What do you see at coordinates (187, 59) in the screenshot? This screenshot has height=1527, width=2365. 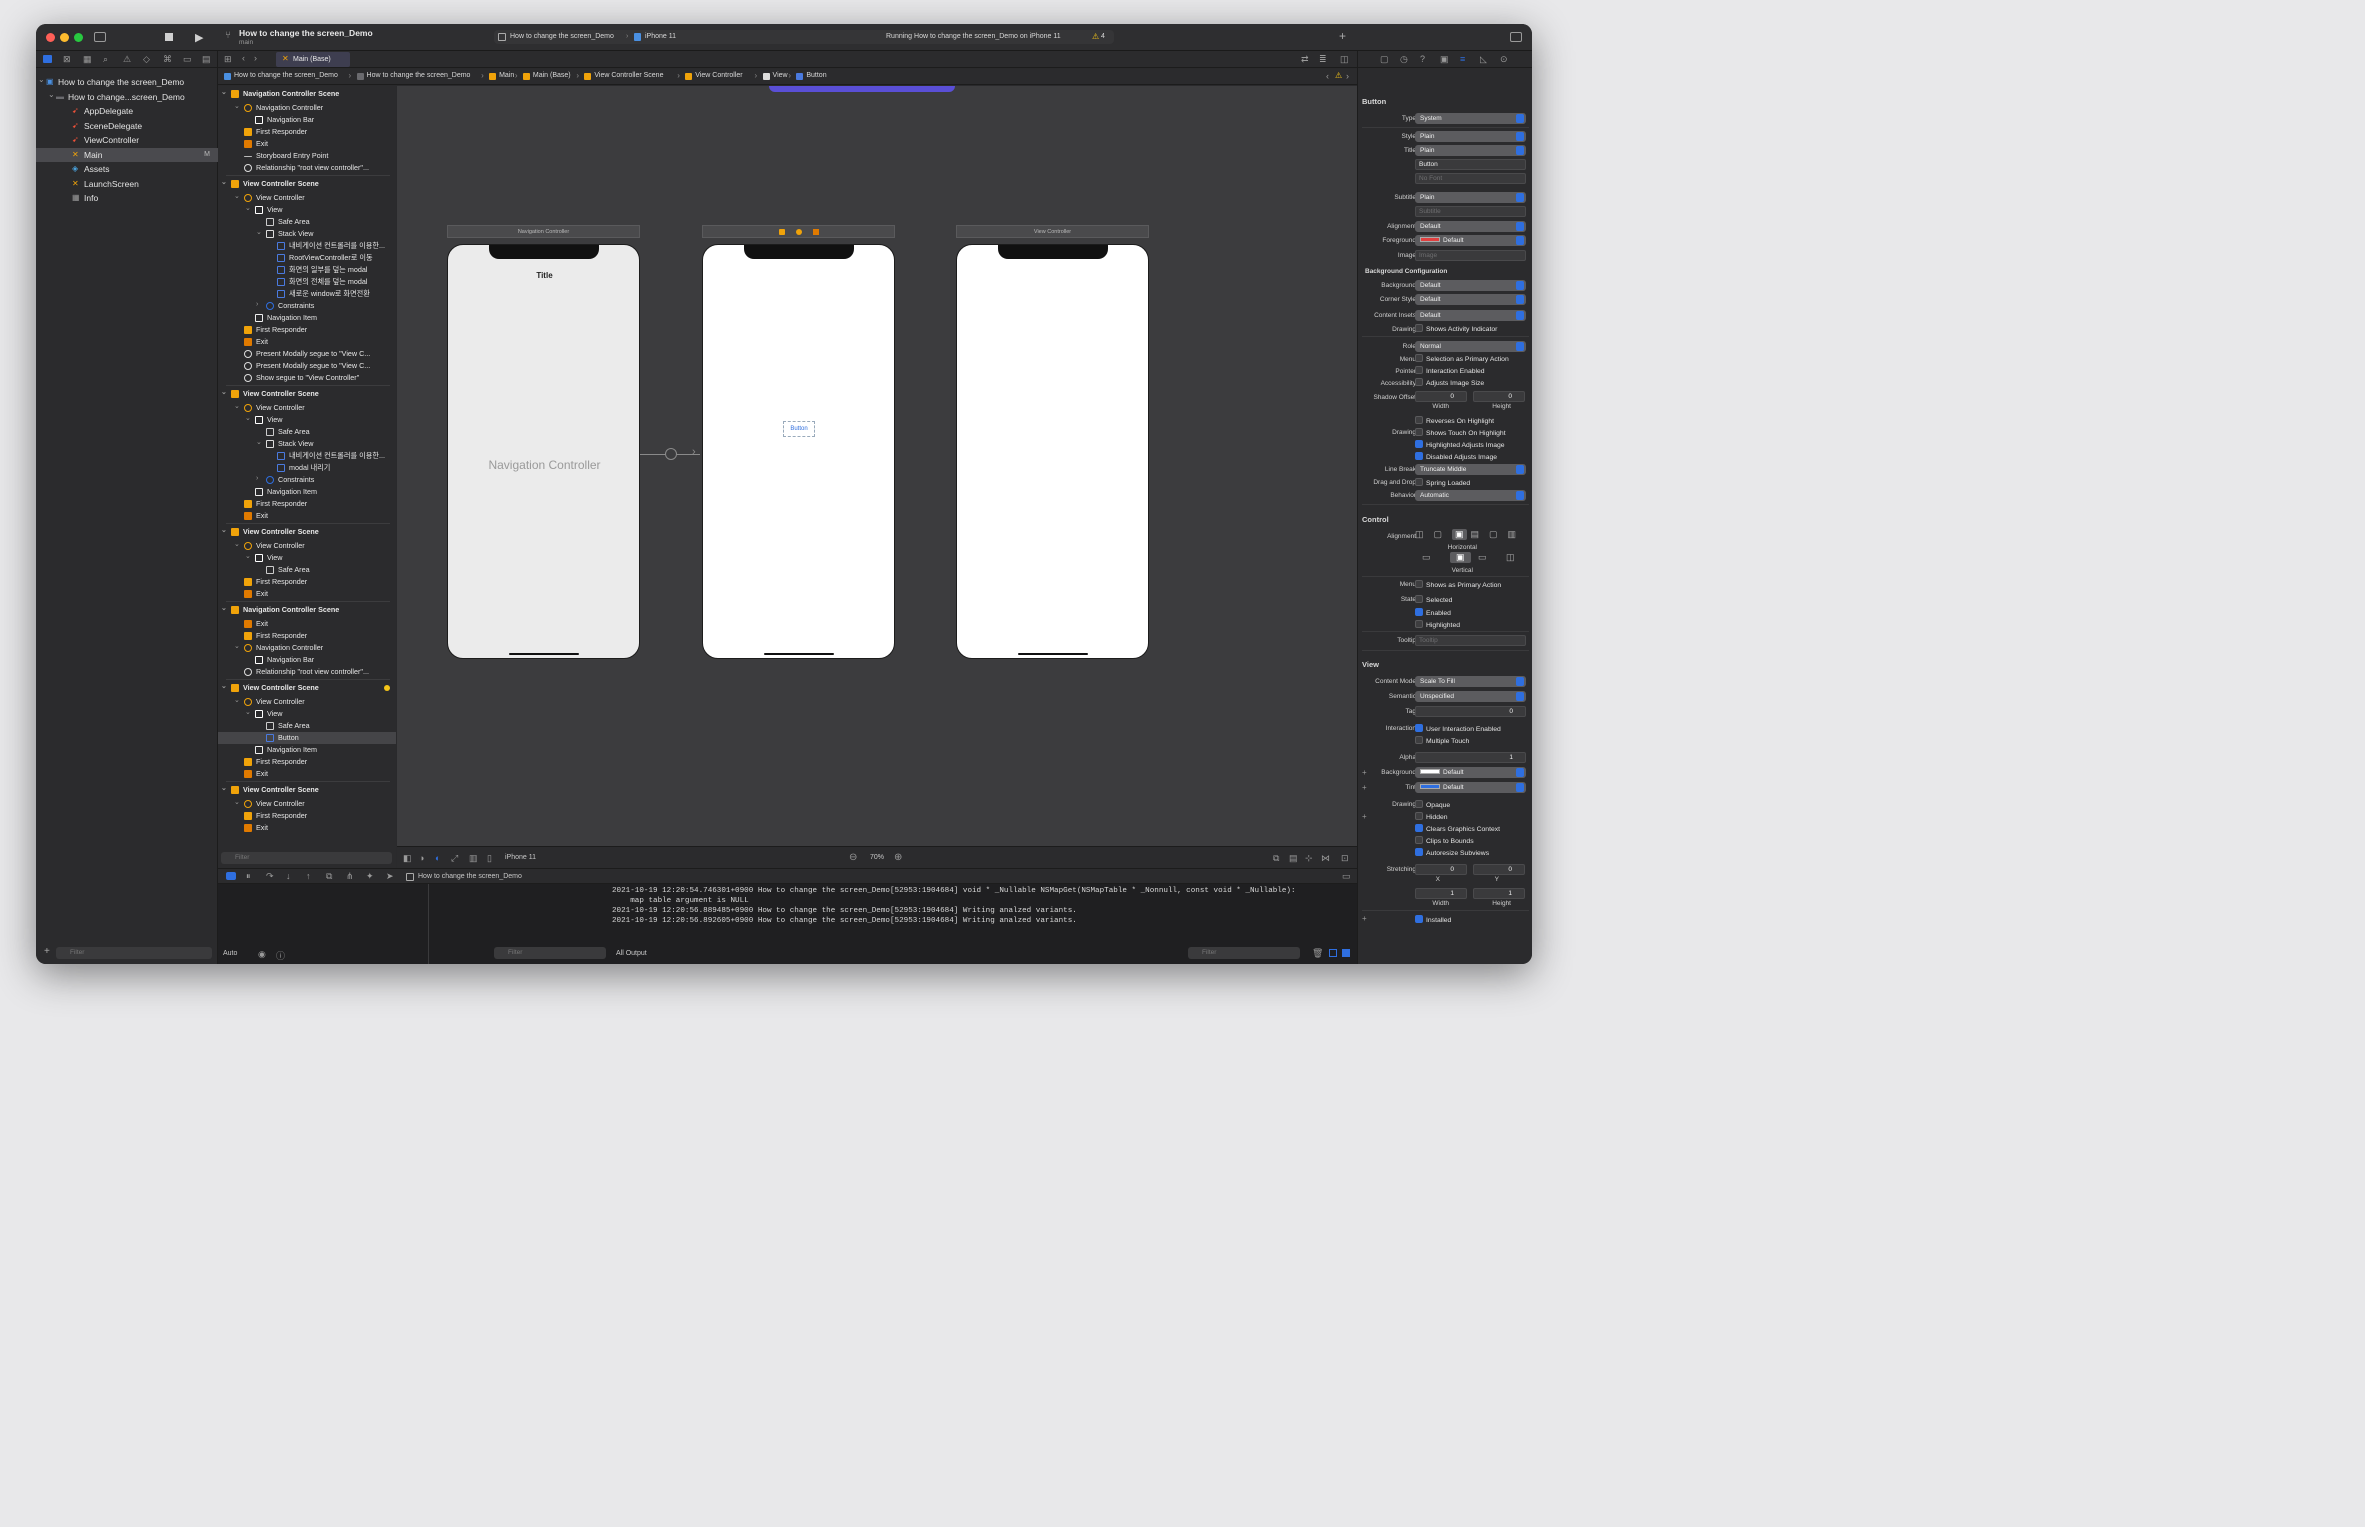 I see `breakpoint-icon: ▭` at bounding box center [187, 59].